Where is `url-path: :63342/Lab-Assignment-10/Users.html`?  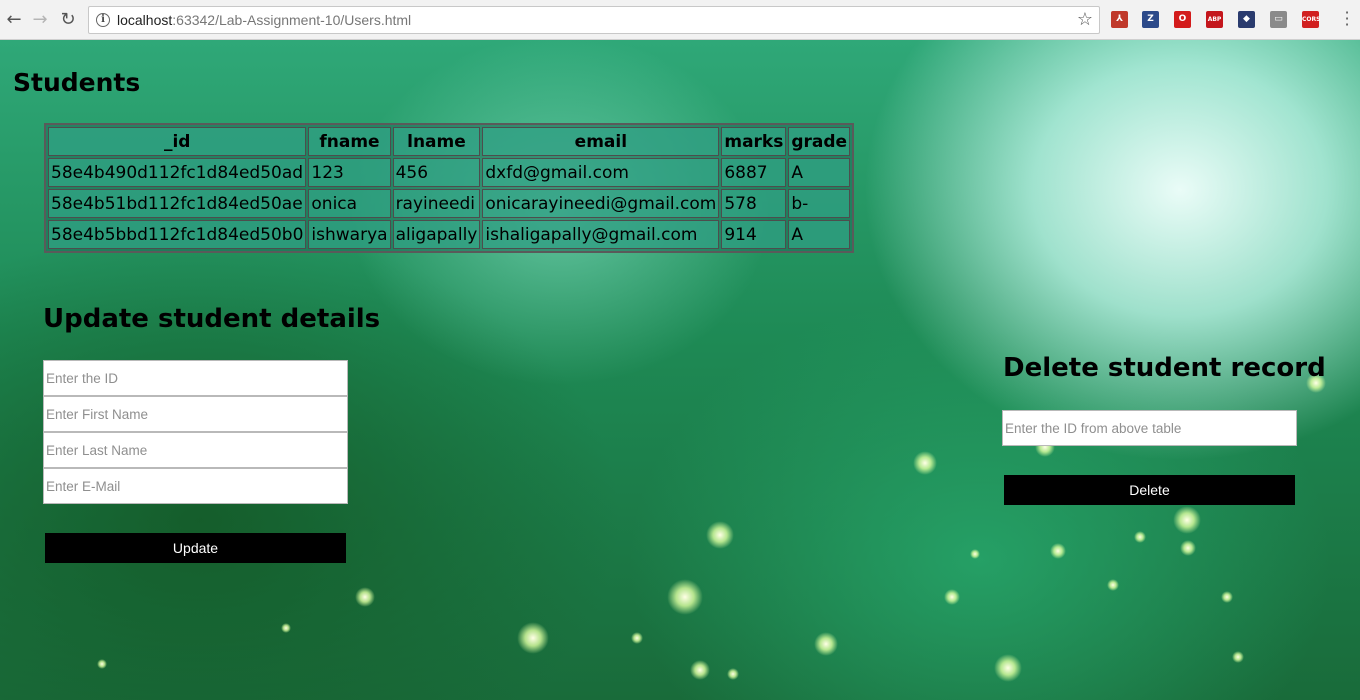 url-path: :63342/Lab-Assignment-10/Users.html is located at coordinates (292, 20).